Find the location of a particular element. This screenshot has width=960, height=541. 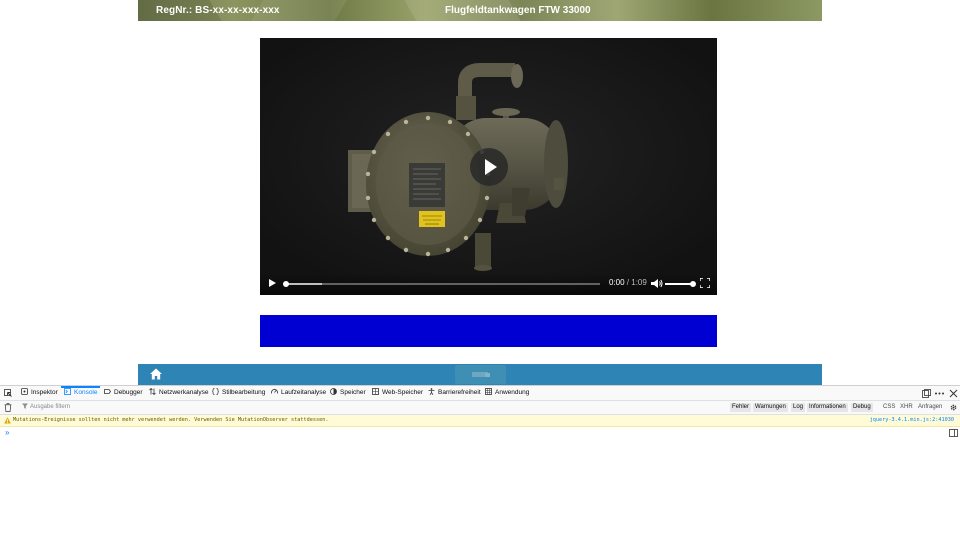

tab-web-speicher: Web-Speicher is located at coordinates (397, 393).